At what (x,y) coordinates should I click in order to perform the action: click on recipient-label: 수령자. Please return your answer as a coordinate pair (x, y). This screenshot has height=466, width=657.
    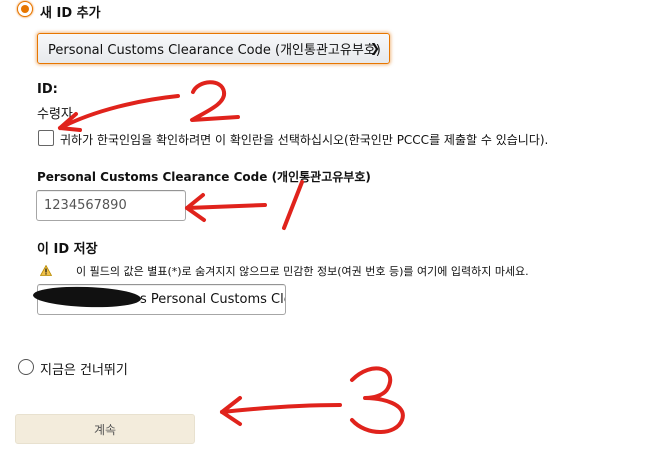
    Looking at the image, I should click on (55, 114).